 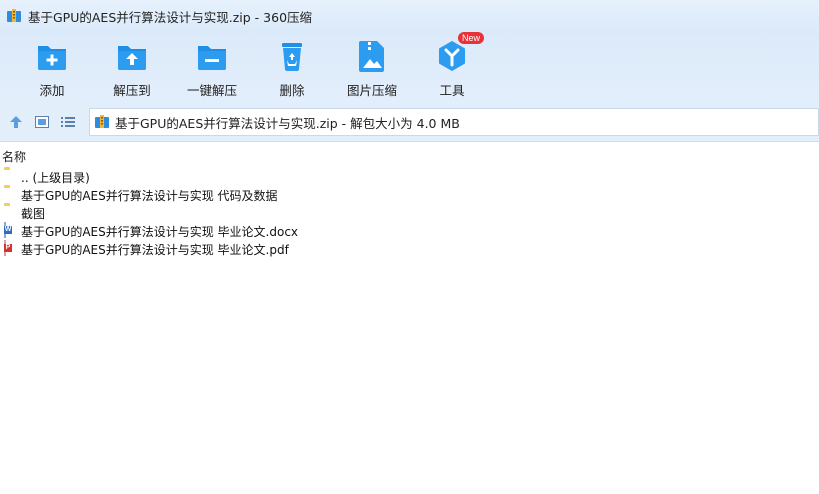 I want to click on list-item: 基于GPU的AES并行算法设计与实现 代码及数据, so click(x=409, y=195).